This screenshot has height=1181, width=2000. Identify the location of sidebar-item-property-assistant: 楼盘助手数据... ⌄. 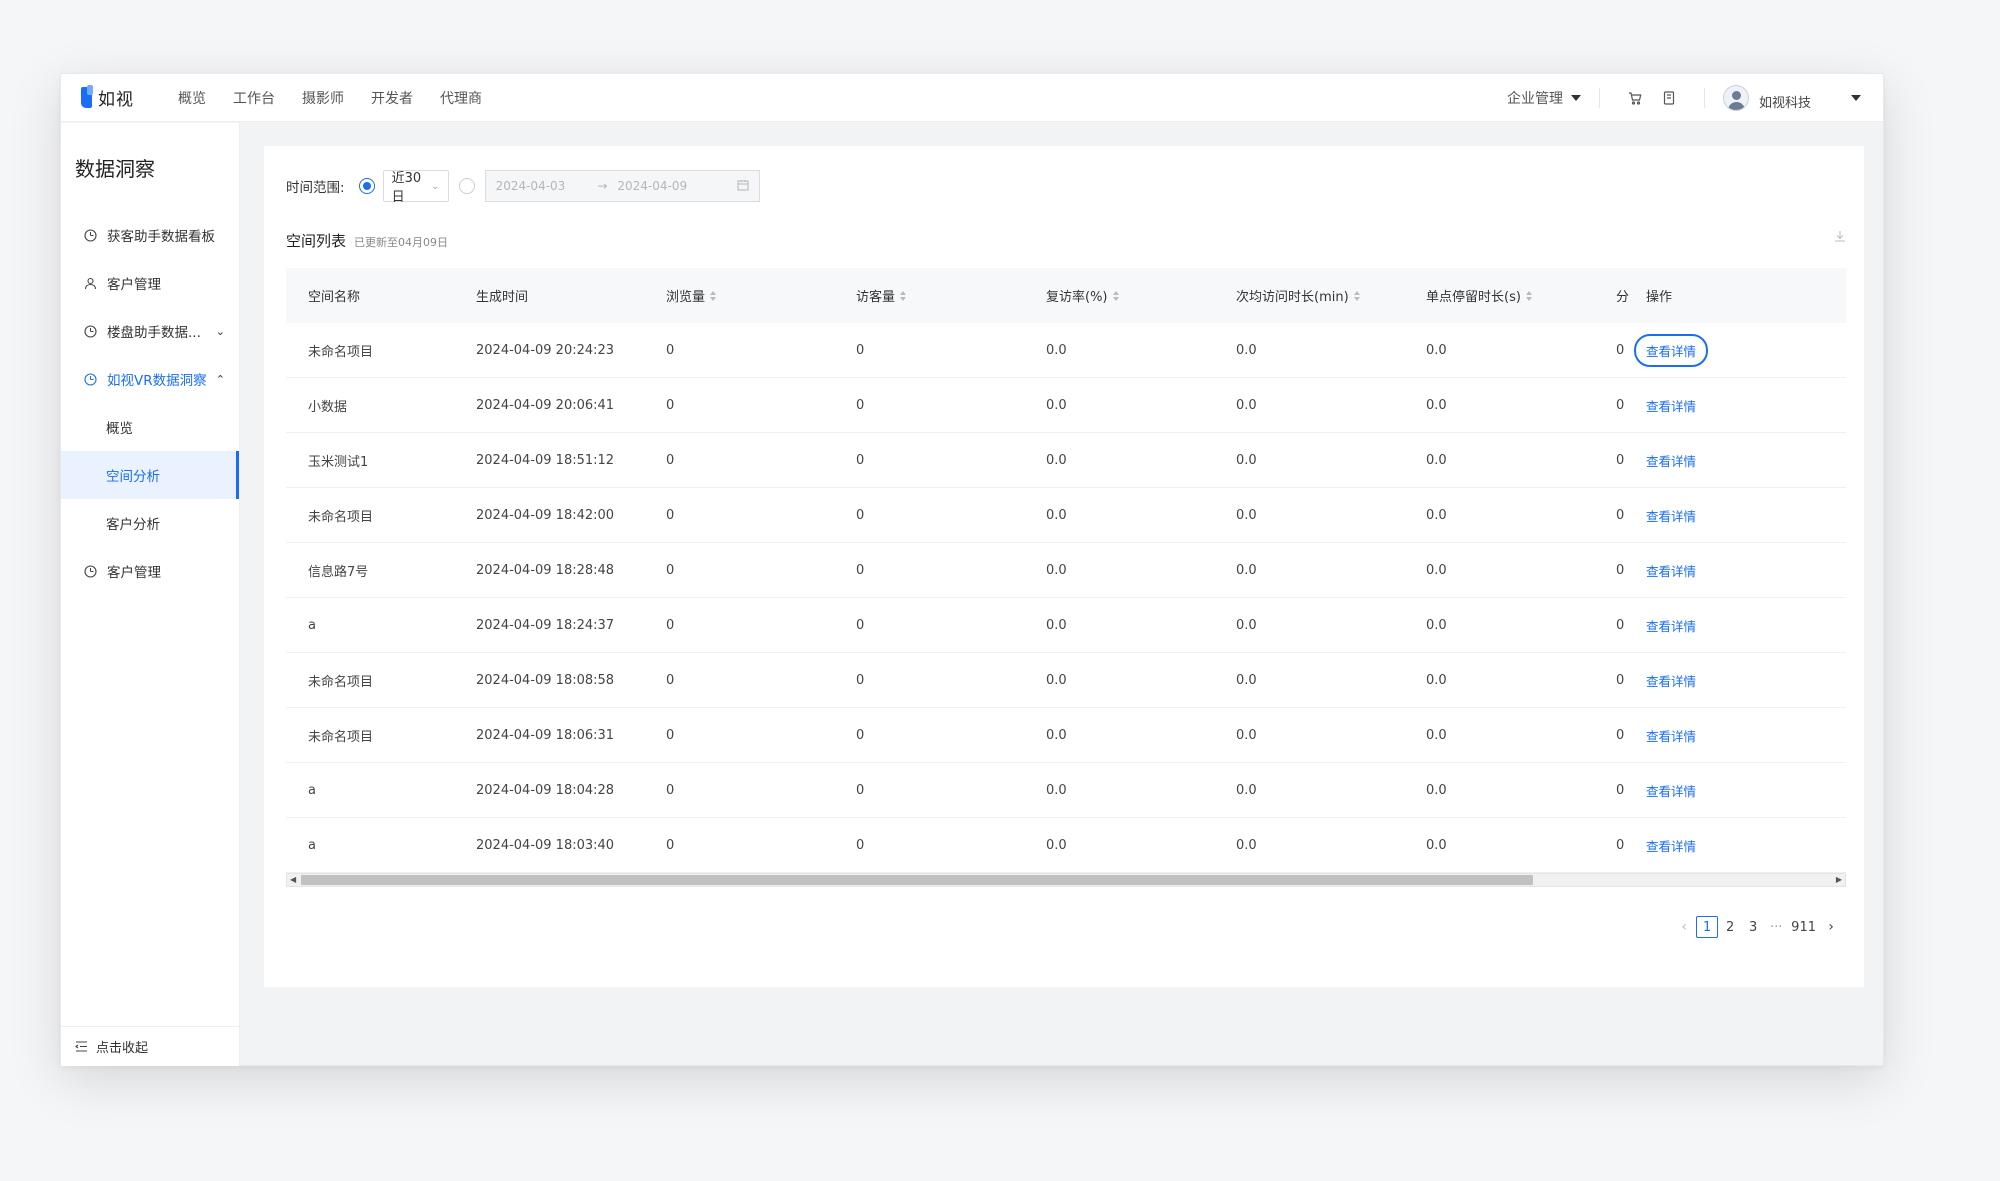
(150, 331).